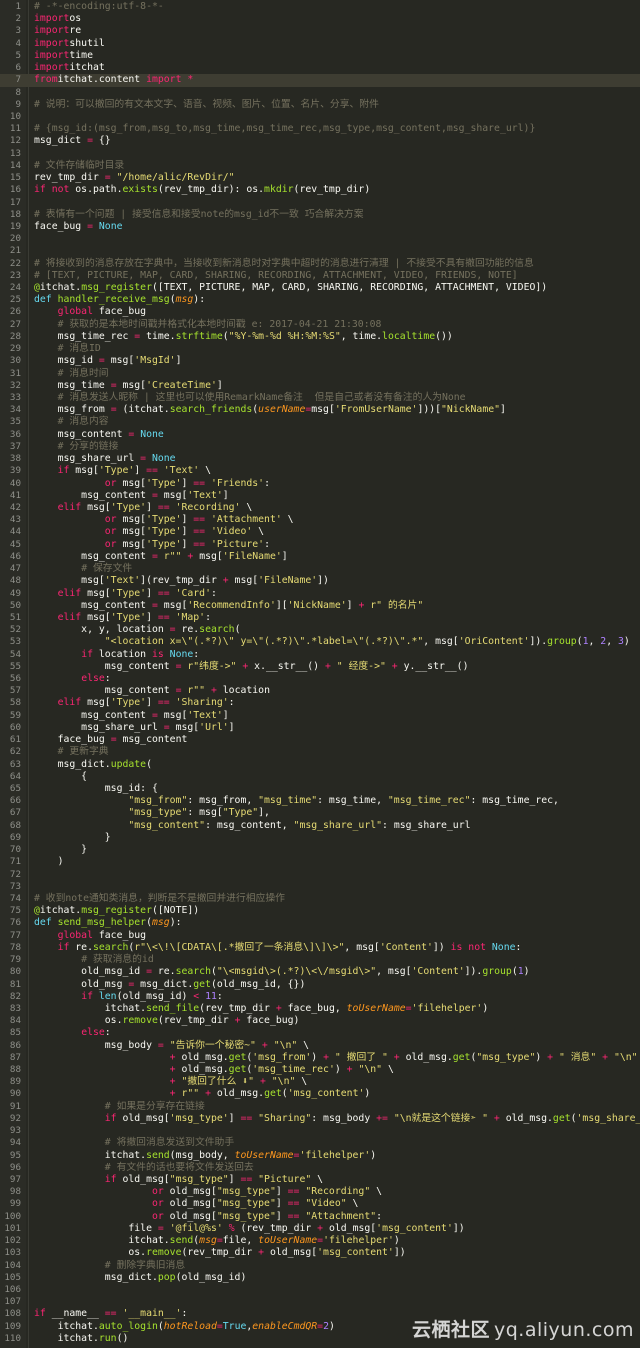 The width and height of the screenshot is (640, 1348). I want to click on code-line: 91 # 如果是分享存在链接, so click(320, 1107).